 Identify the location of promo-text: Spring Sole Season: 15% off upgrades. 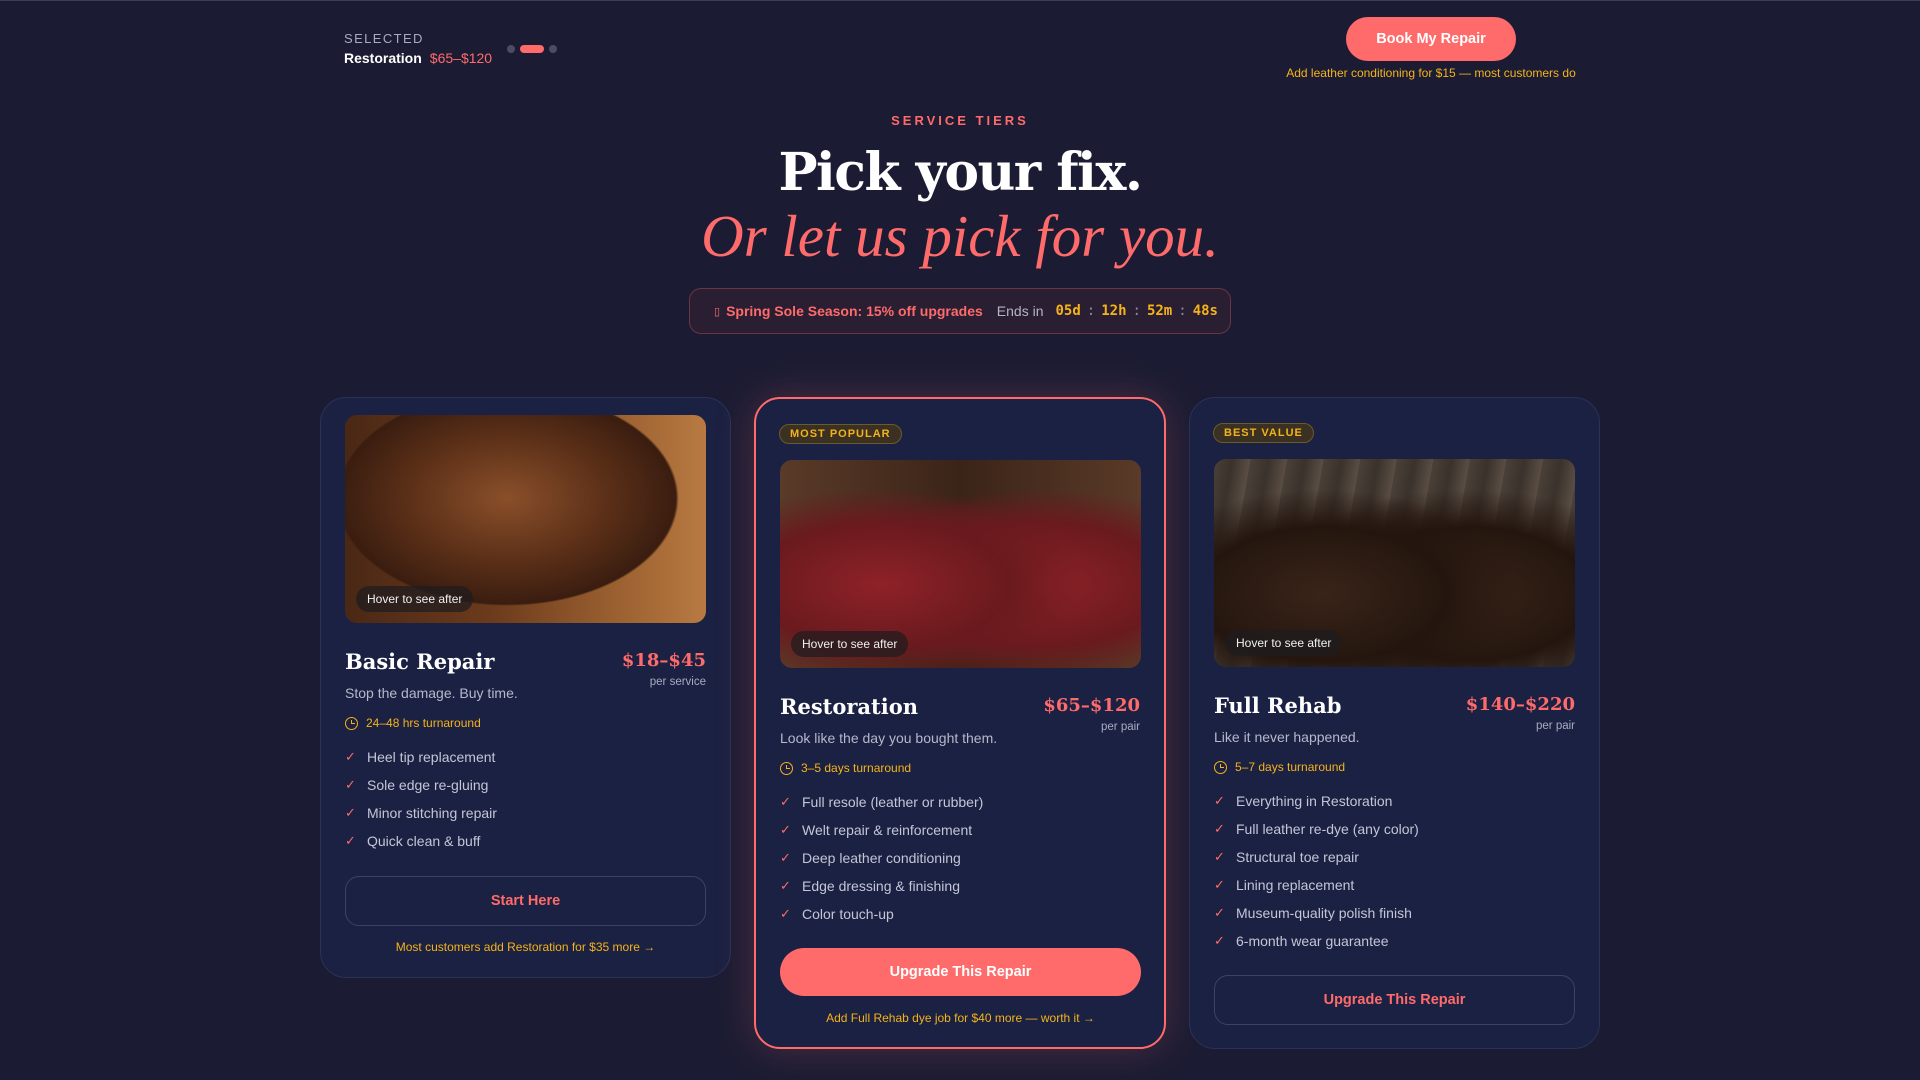
(854, 311).